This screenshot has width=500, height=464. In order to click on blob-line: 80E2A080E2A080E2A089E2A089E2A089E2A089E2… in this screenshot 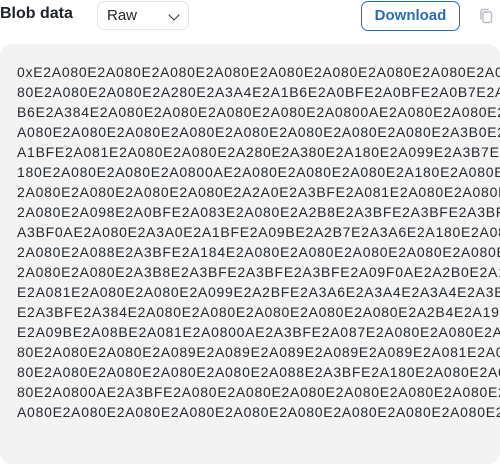, I will do `click(258, 352)`.